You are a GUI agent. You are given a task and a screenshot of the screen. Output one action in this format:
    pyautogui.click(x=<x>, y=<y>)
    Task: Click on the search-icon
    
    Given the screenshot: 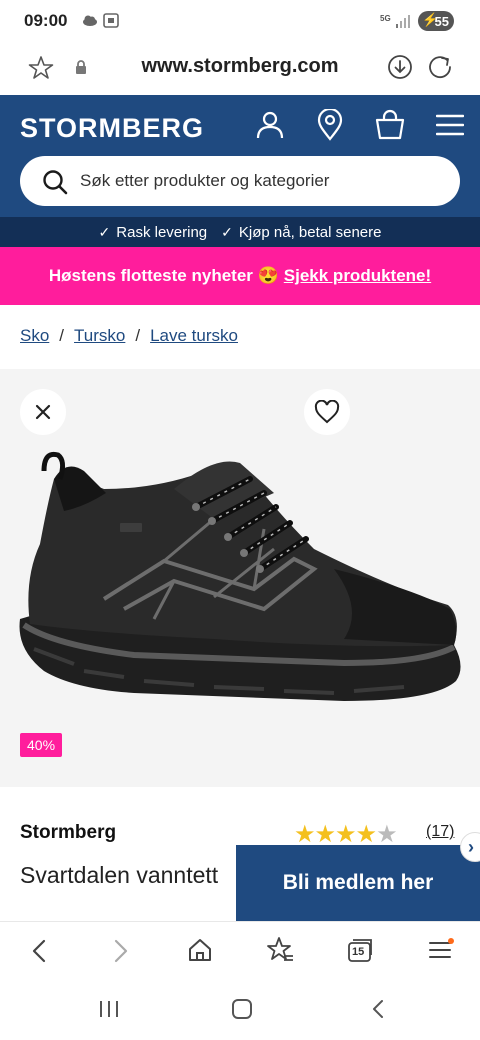 What is the action you would take?
    pyautogui.click(x=55, y=182)
    